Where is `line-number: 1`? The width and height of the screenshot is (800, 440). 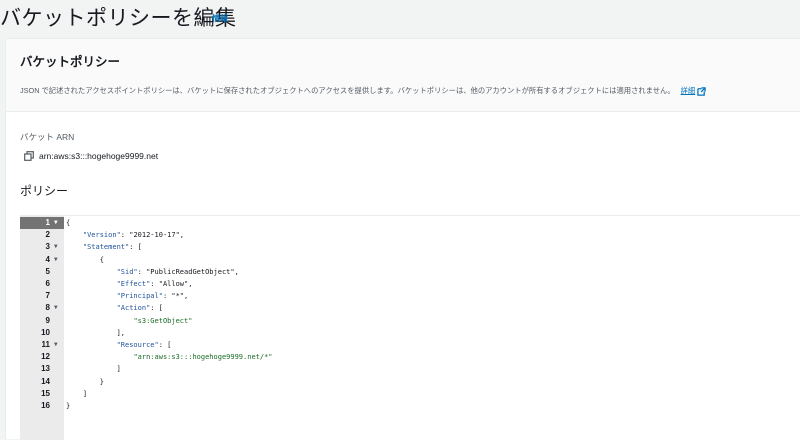
line-number: 1 is located at coordinates (47, 222).